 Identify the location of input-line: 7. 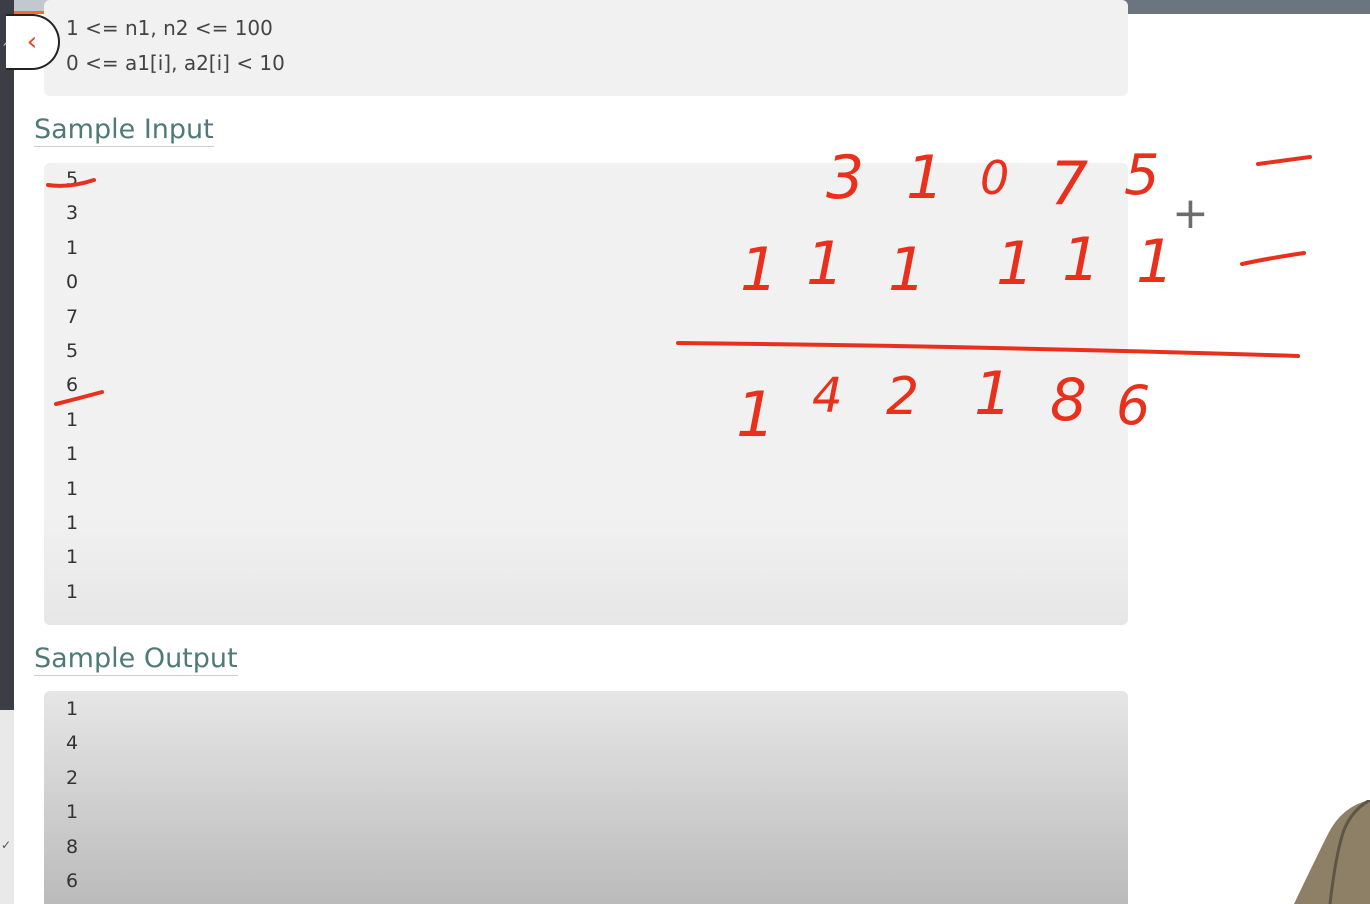
(72, 316).